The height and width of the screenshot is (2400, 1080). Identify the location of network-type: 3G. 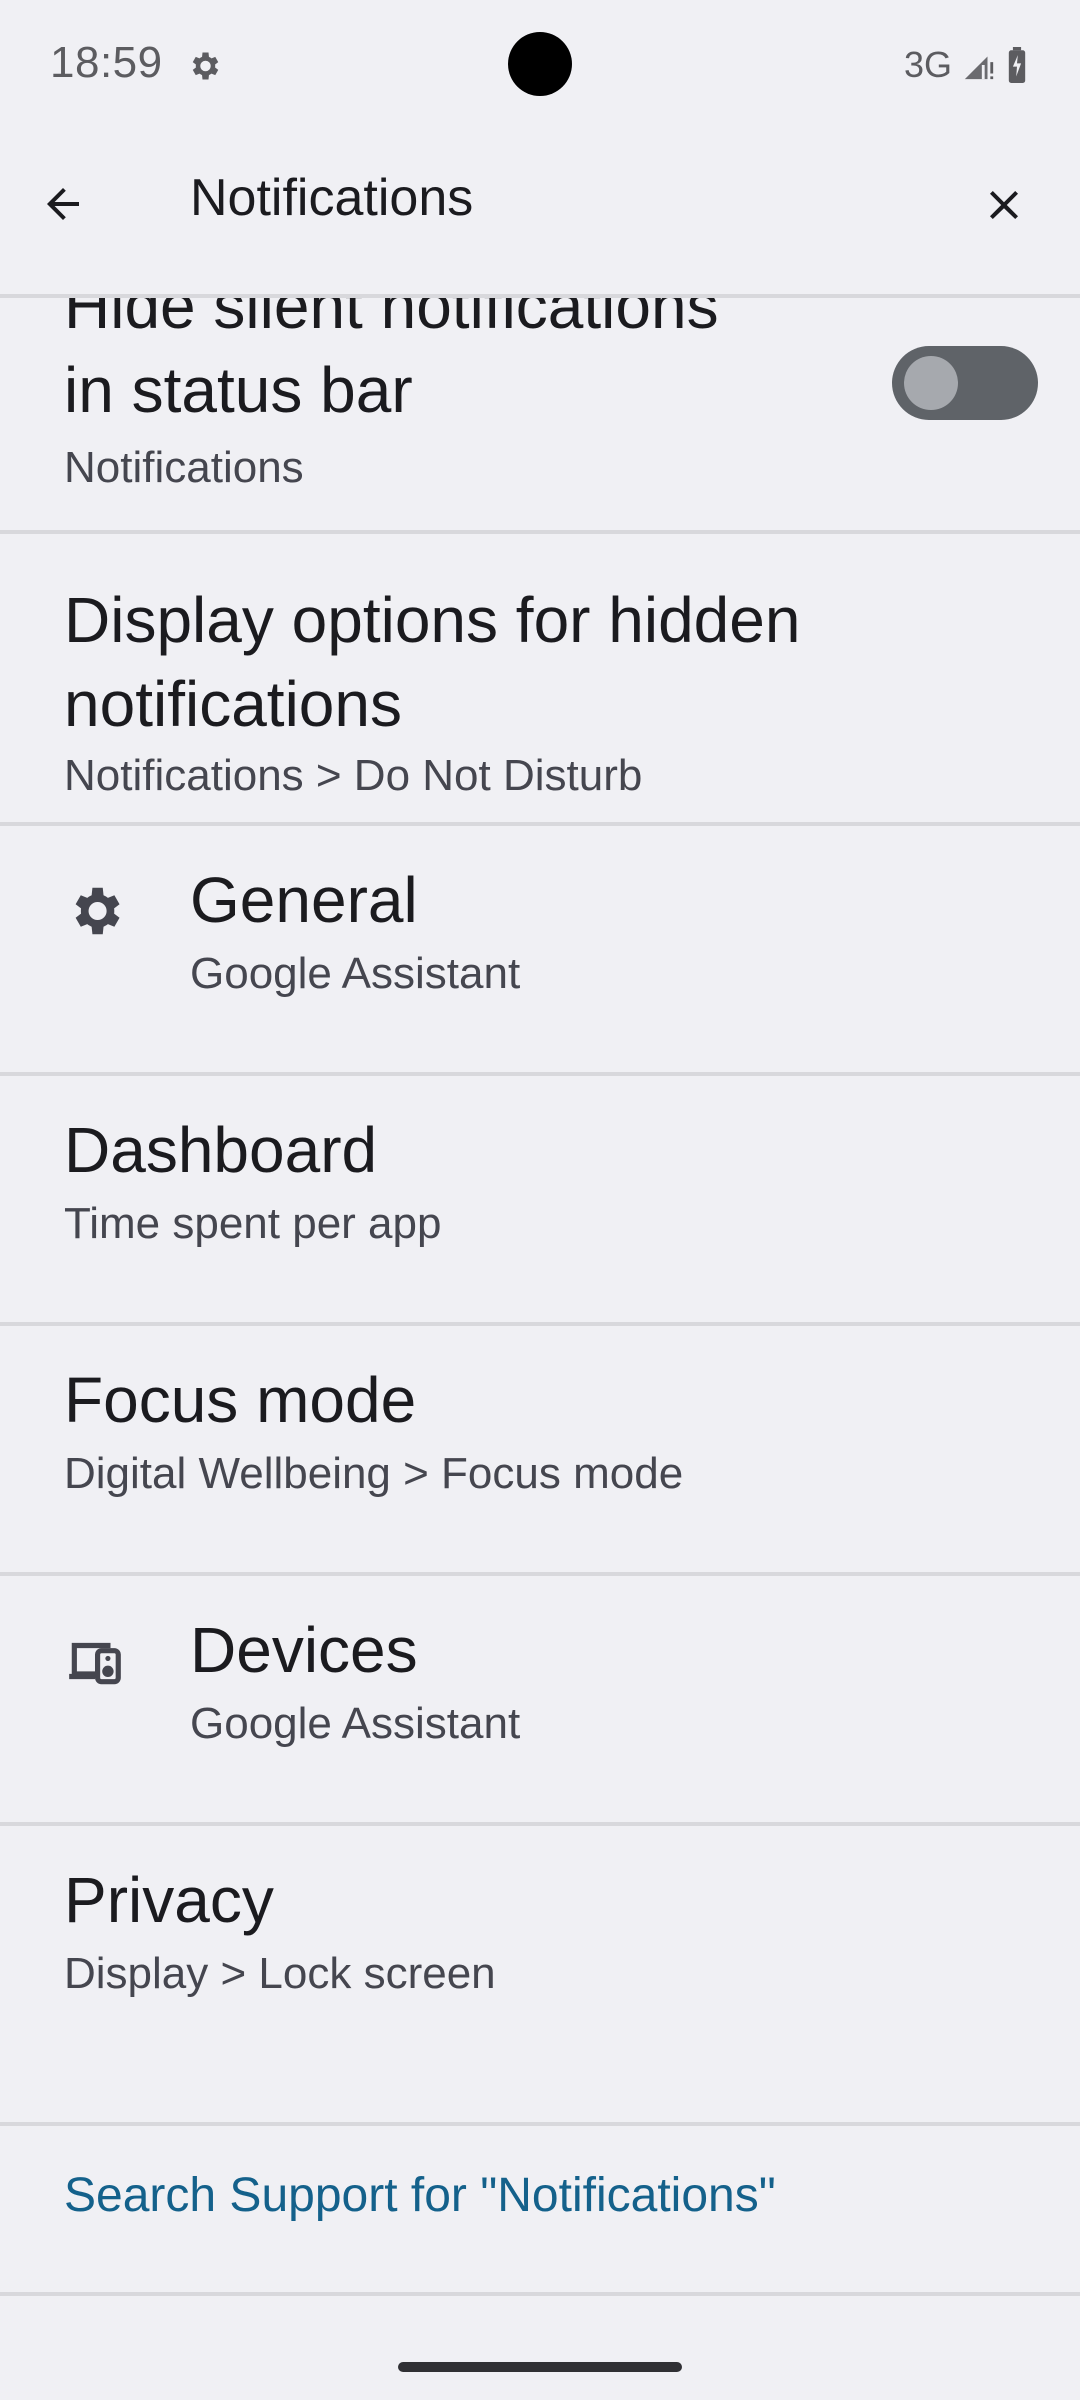
(927, 64).